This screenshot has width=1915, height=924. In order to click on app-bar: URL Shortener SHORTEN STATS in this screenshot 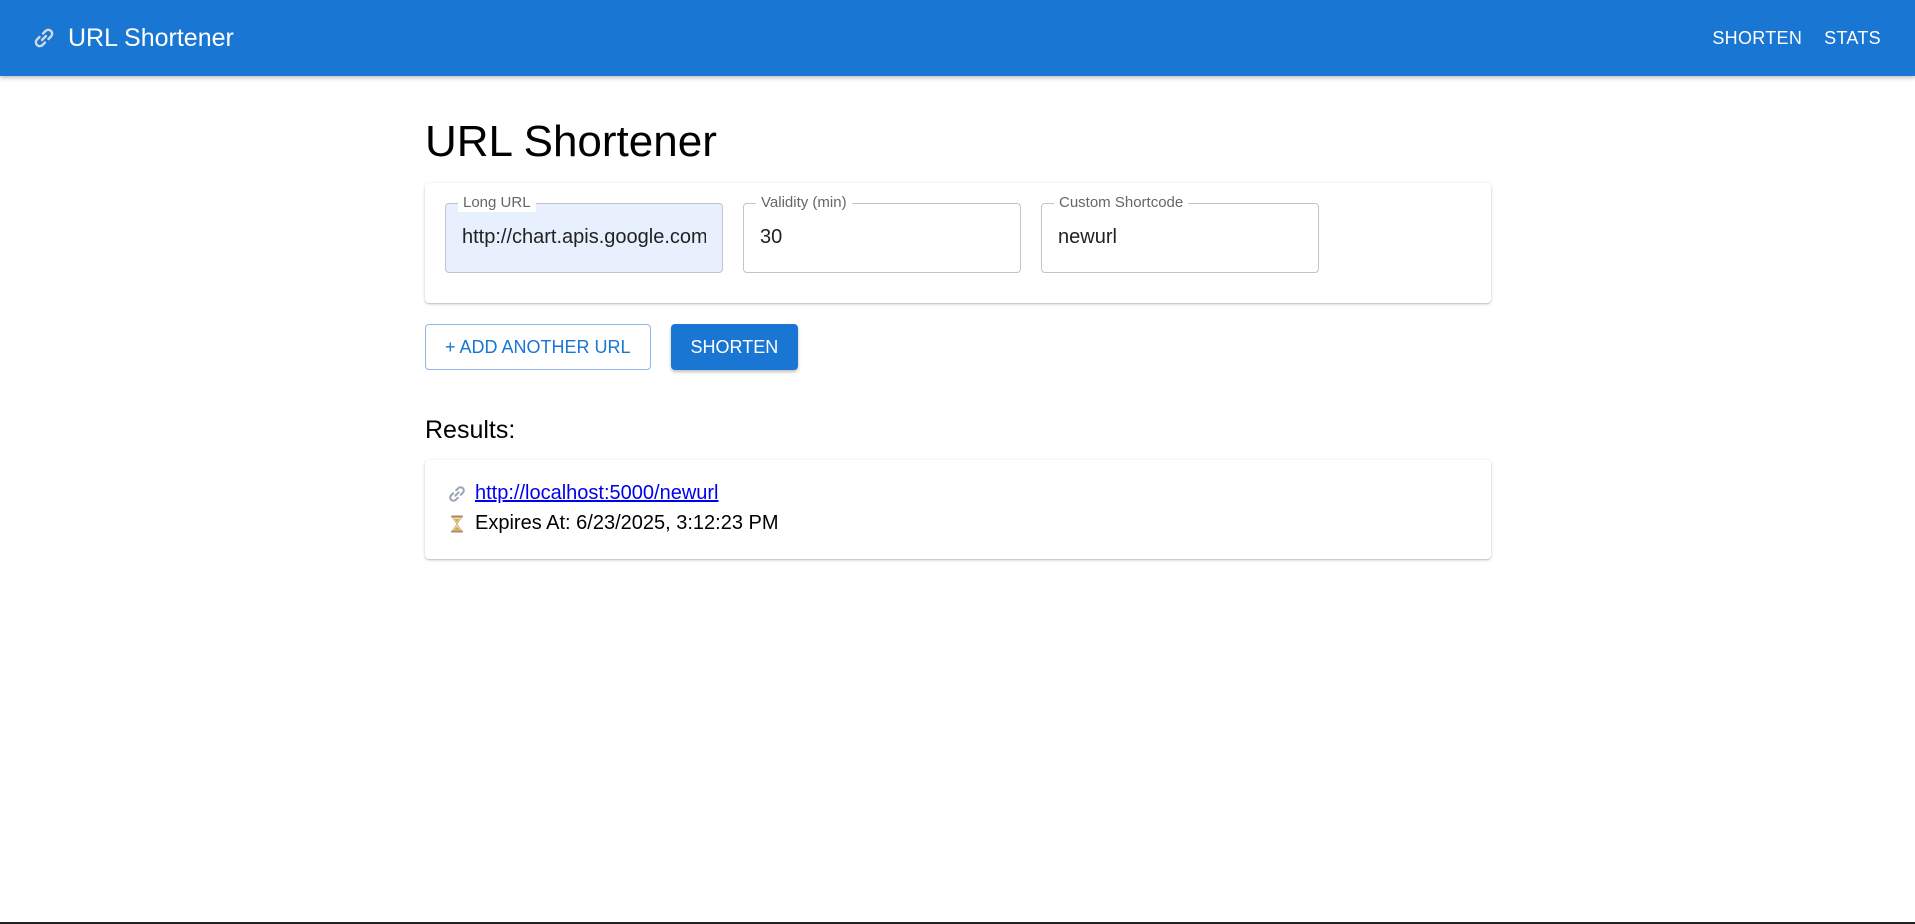, I will do `click(957, 38)`.